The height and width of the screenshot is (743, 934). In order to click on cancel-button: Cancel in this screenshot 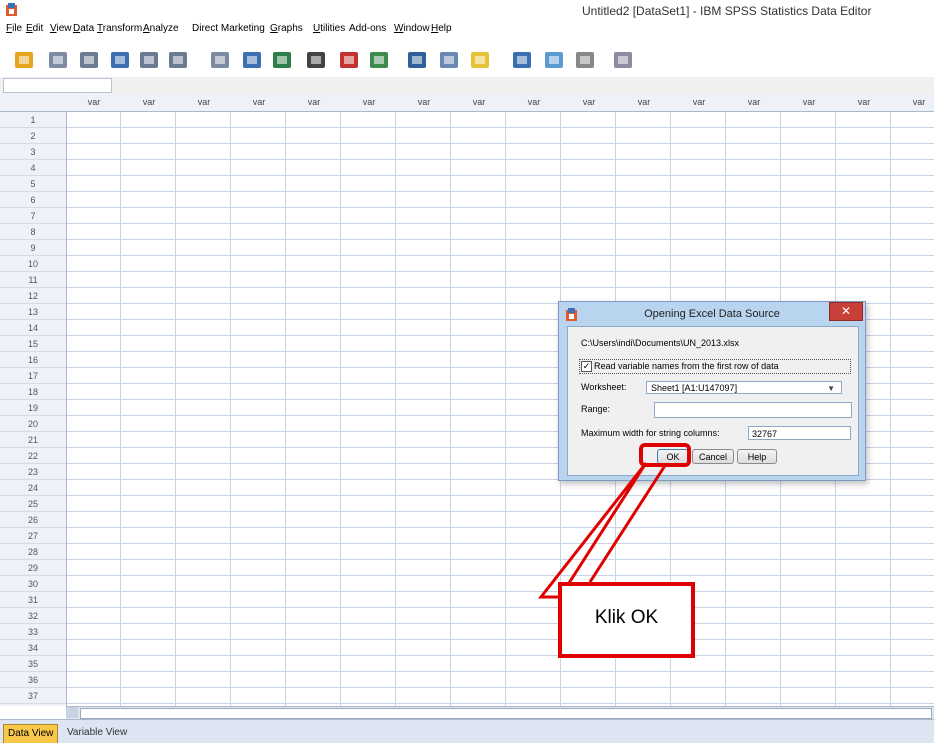, I will do `click(713, 456)`.